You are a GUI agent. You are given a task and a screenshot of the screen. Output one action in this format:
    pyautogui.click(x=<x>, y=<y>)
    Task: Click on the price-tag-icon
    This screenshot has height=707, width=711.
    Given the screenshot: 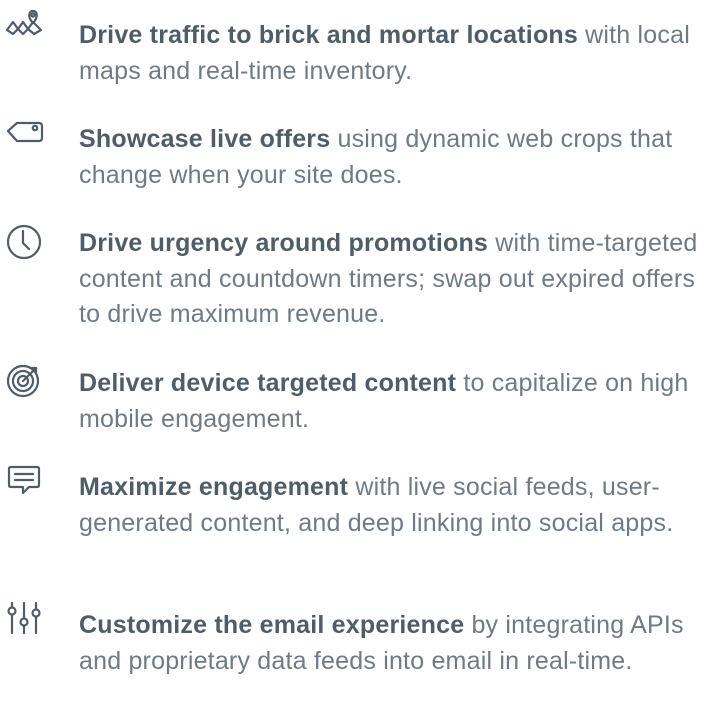 What is the action you would take?
    pyautogui.click(x=24, y=132)
    